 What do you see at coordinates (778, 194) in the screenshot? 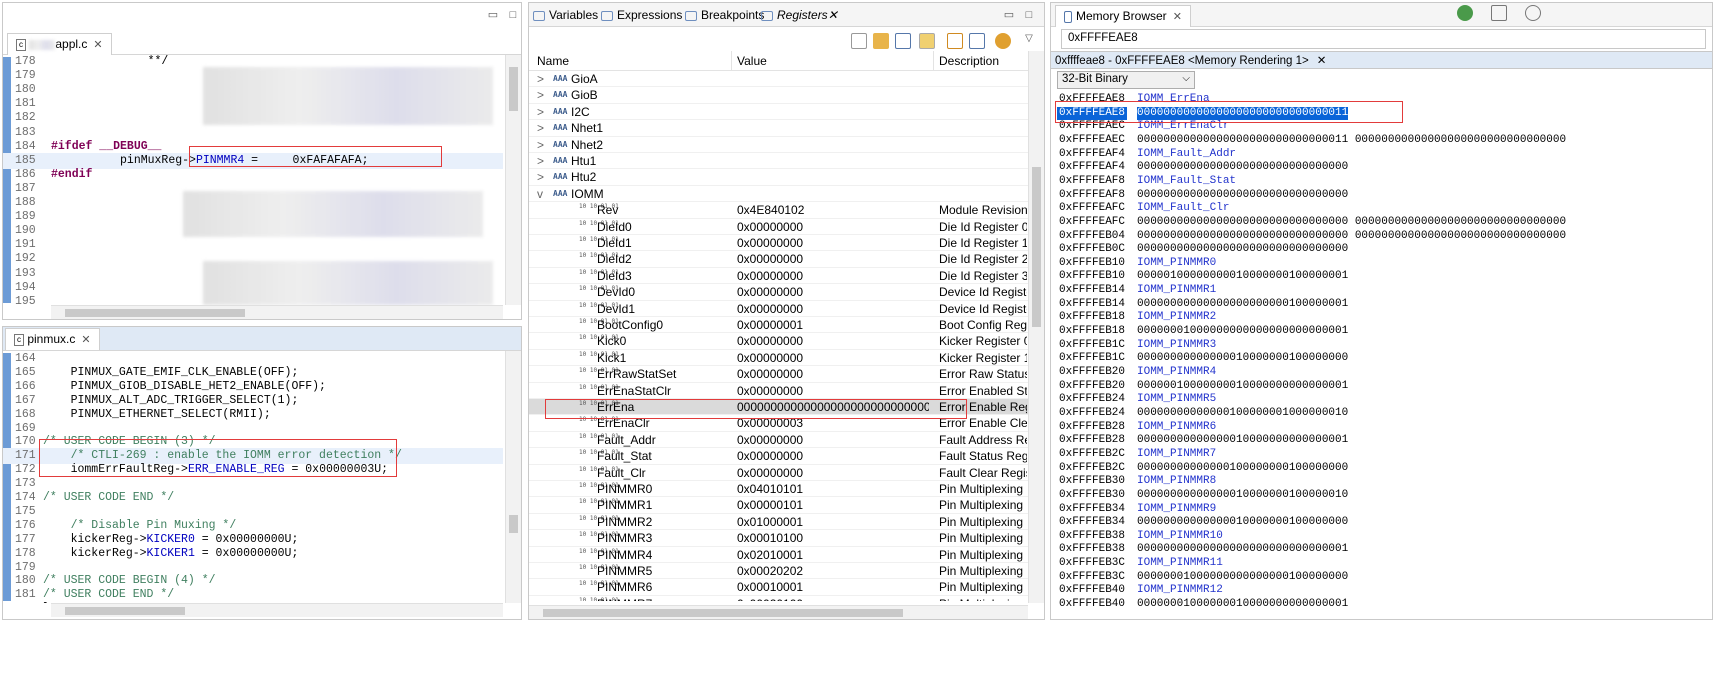
I see `register-row: v AAA IOMM` at bounding box center [778, 194].